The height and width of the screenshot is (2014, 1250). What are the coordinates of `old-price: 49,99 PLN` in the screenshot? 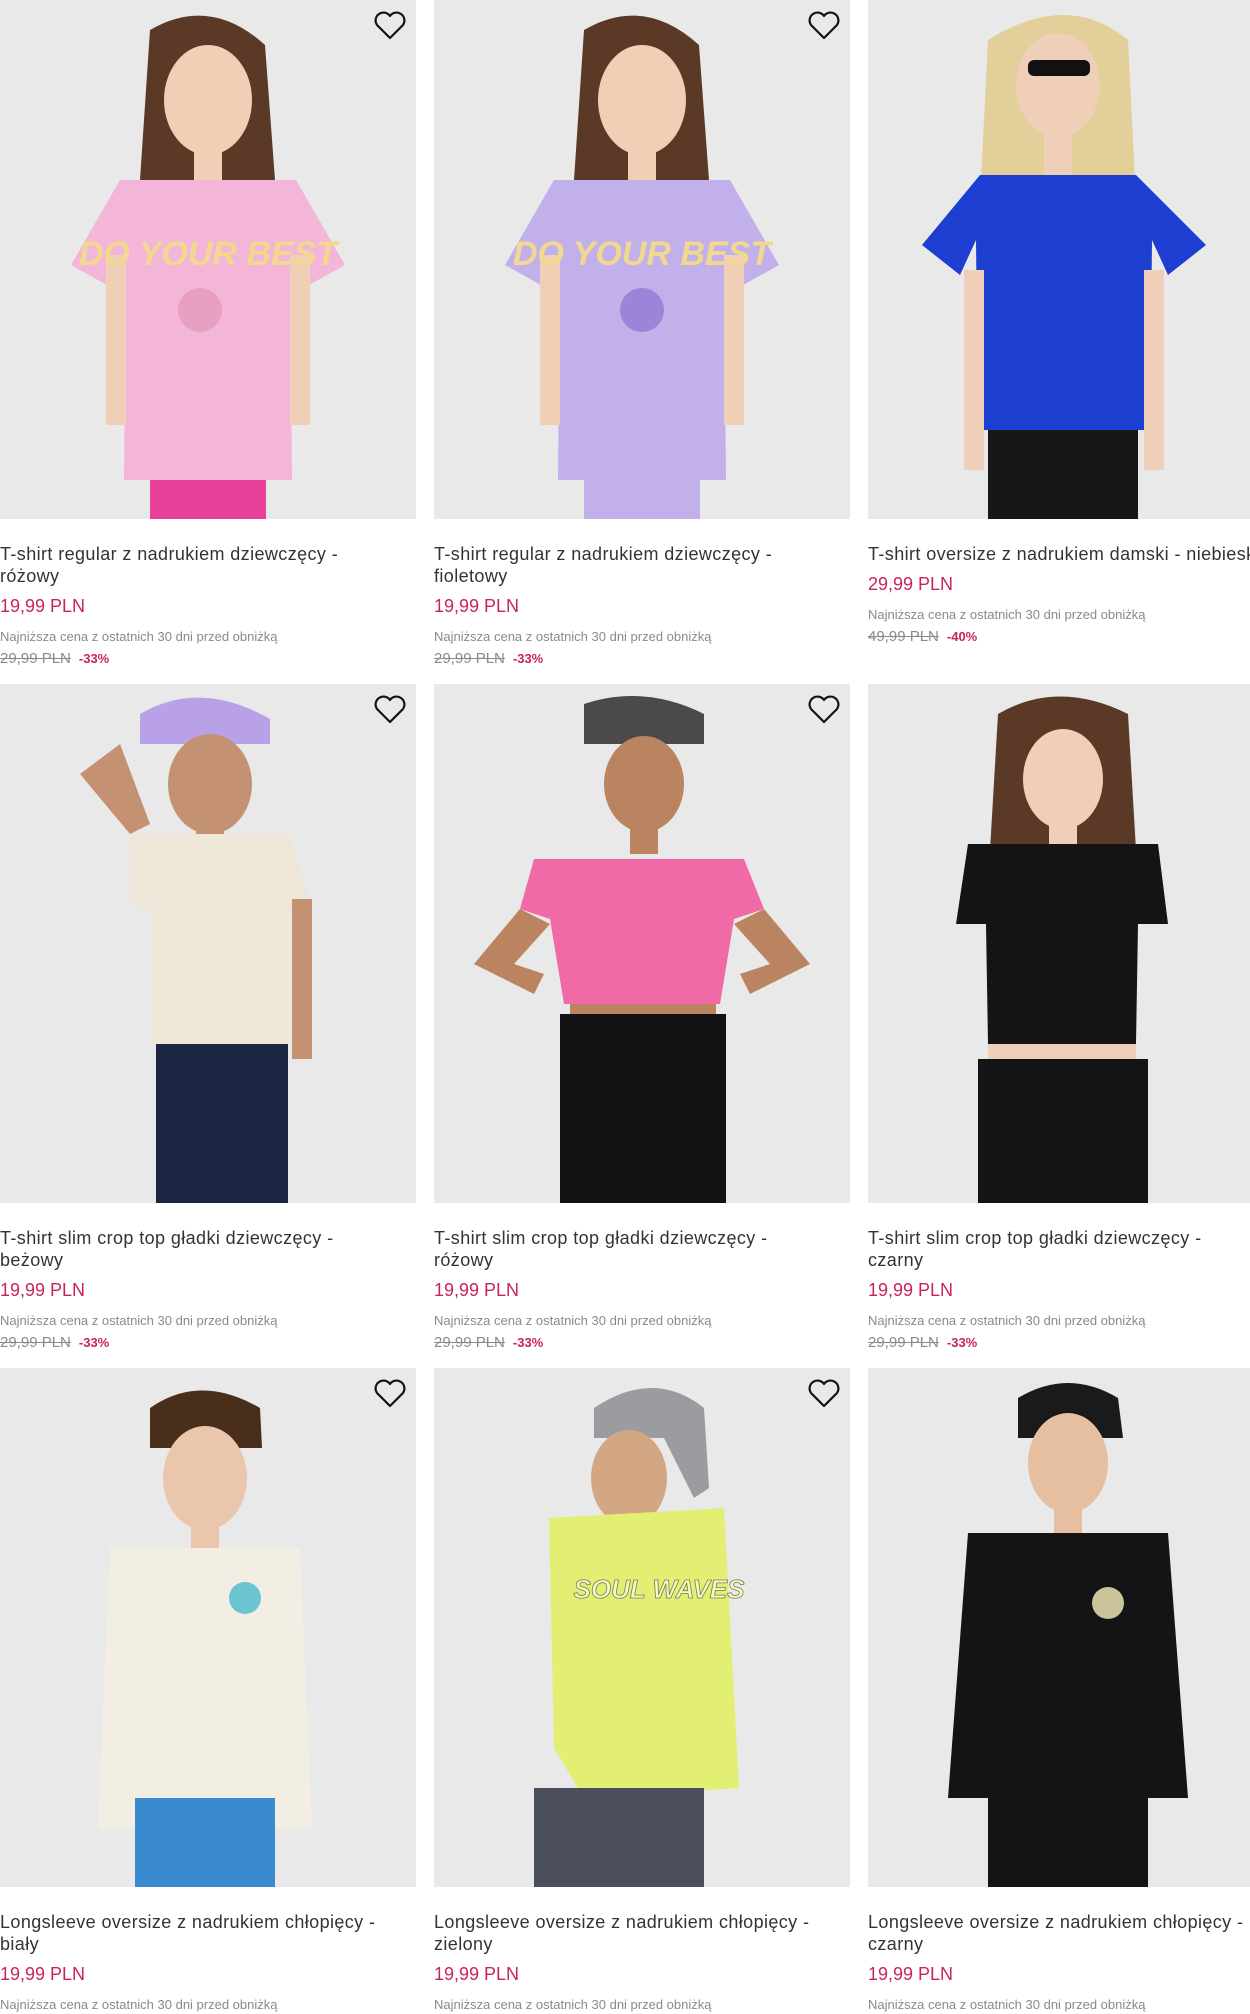 It's located at (903, 636).